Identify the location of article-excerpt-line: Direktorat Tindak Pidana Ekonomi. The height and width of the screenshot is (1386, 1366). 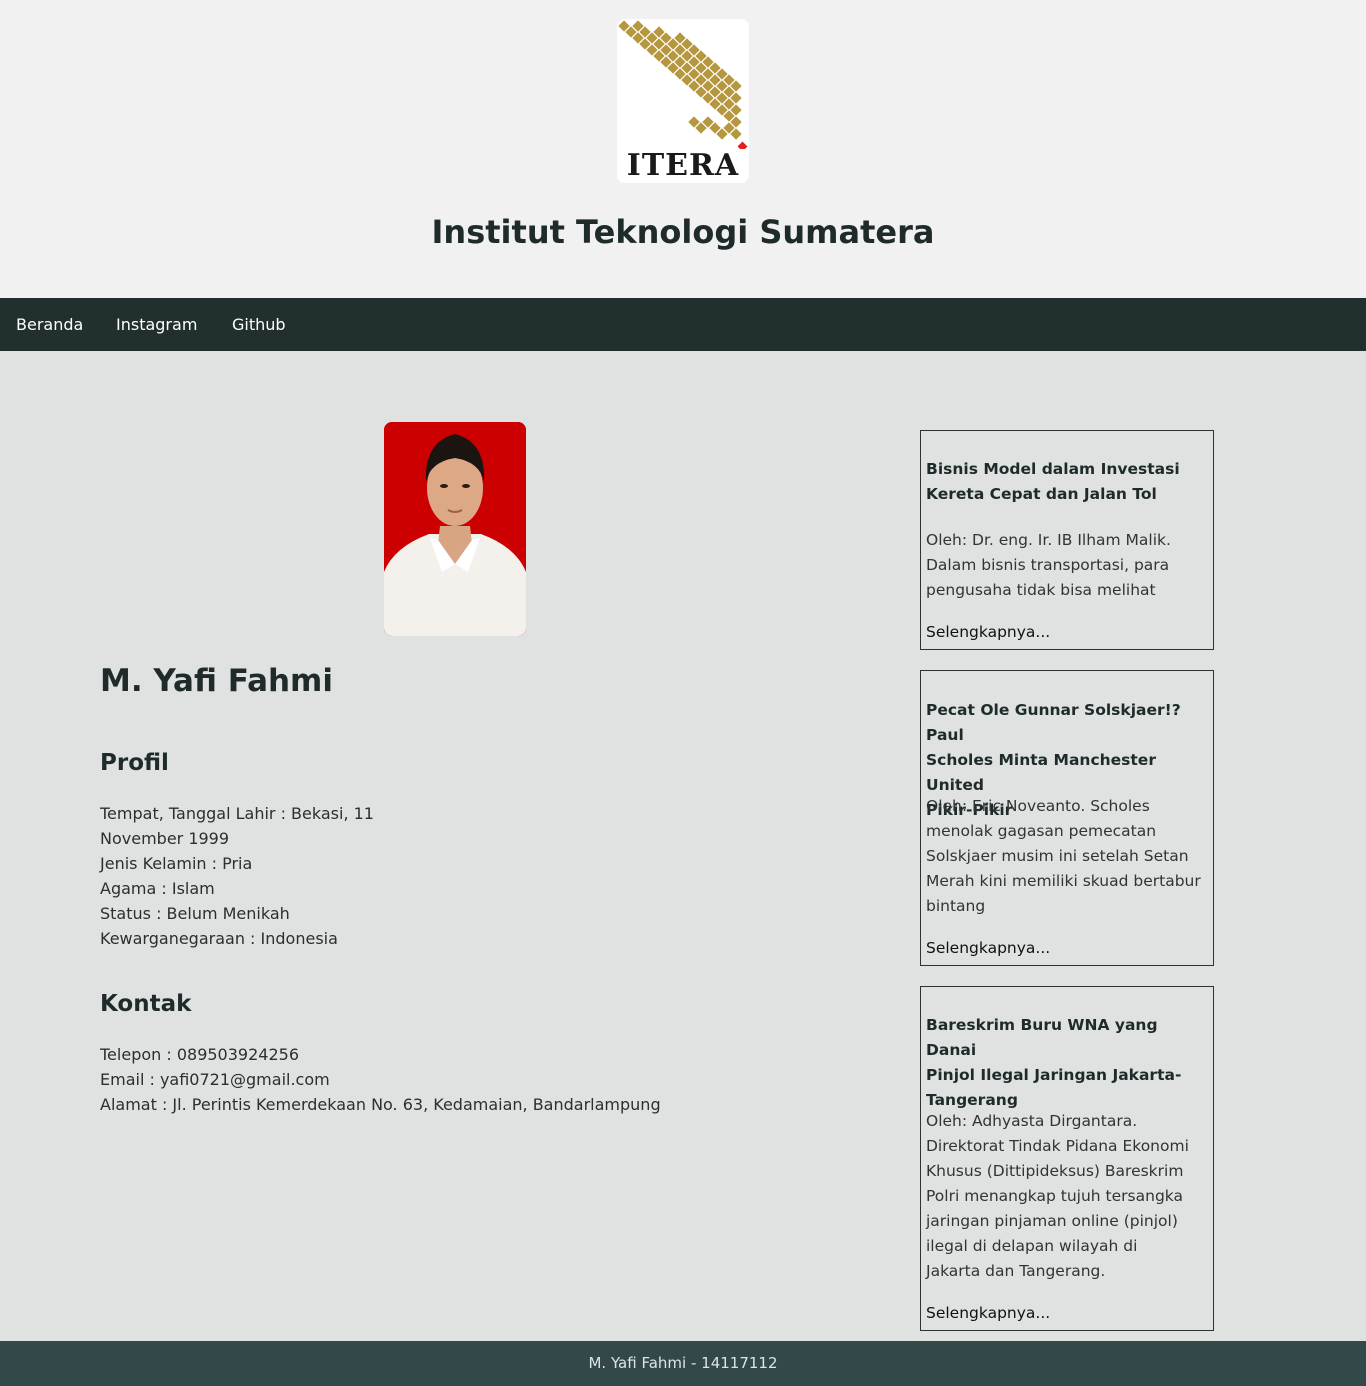
(1057, 1146).